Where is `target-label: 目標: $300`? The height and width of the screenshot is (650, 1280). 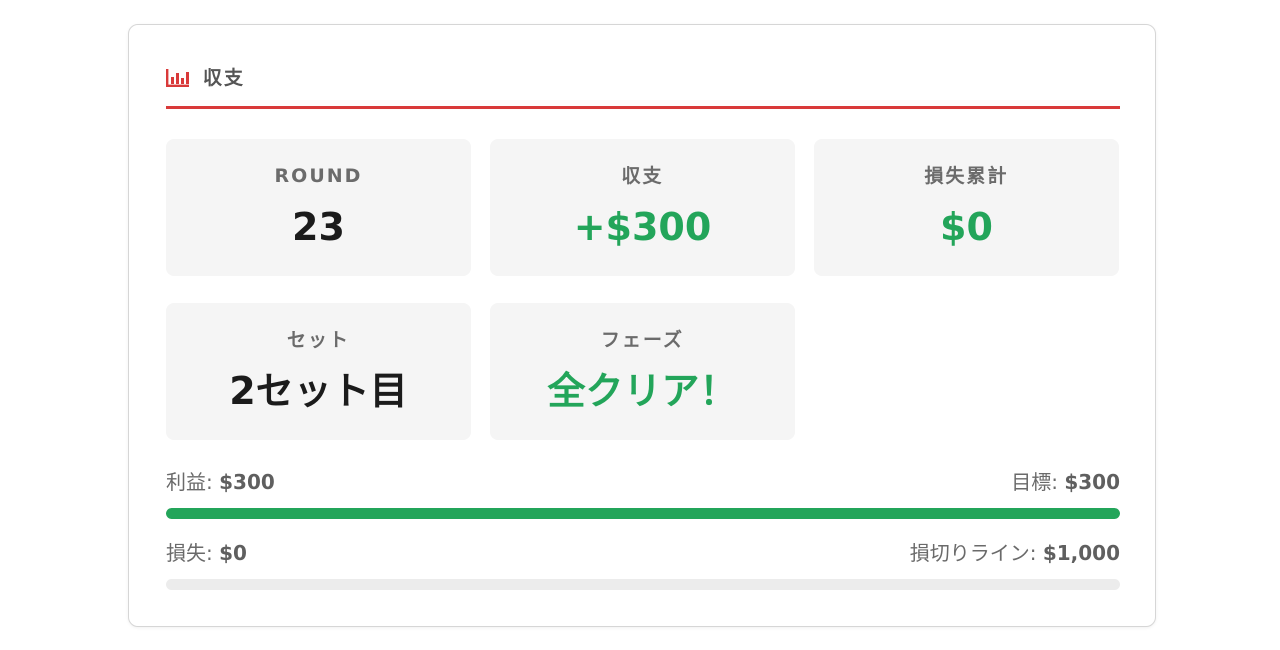 target-label: 目標: $300 is located at coordinates (1065, 482).